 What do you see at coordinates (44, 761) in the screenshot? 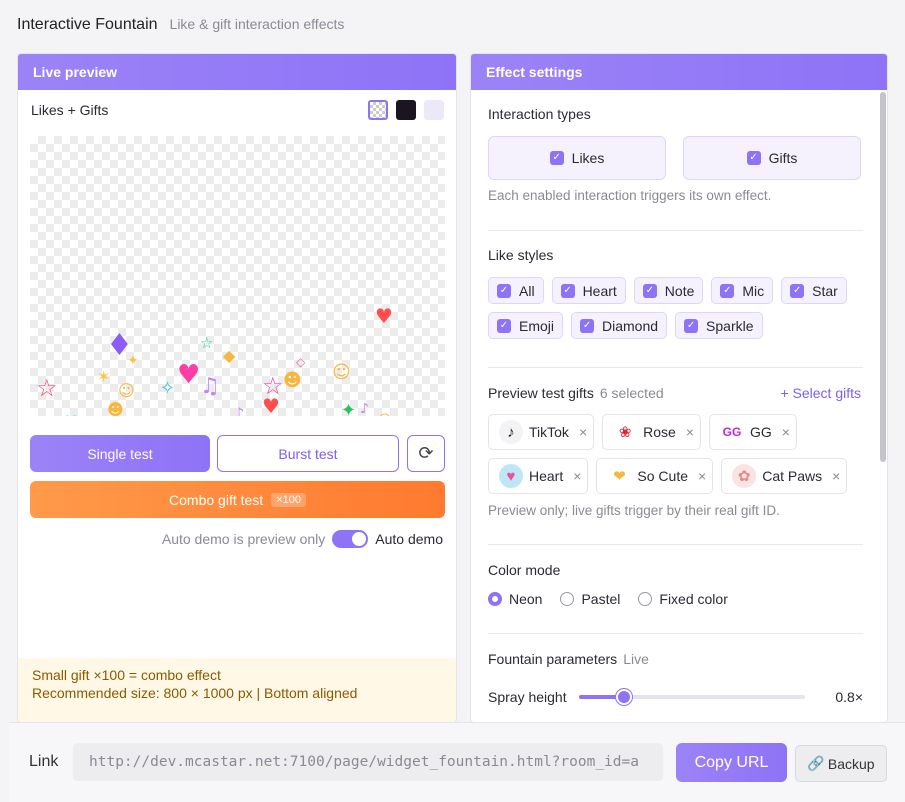
I see `link-label: Link` at bounding box center [44, 761].